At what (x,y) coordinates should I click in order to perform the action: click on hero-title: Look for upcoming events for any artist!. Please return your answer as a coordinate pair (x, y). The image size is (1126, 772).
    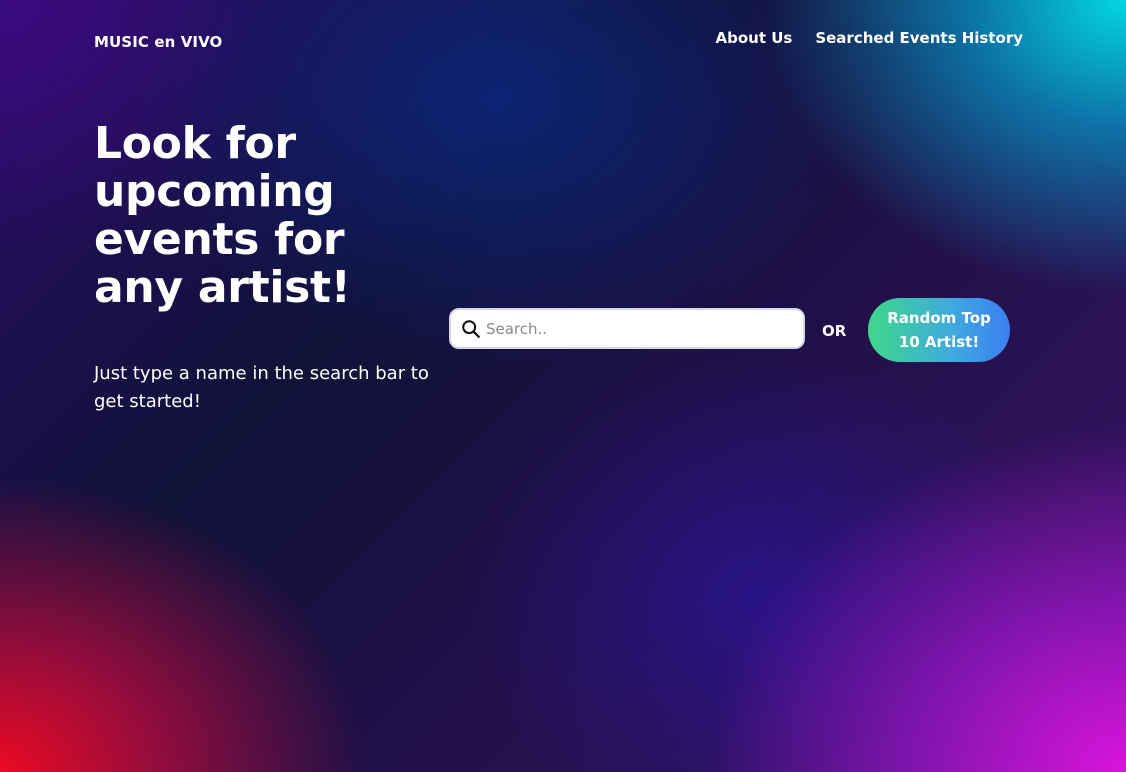
    Looking at the image, I should click on (222, 215).